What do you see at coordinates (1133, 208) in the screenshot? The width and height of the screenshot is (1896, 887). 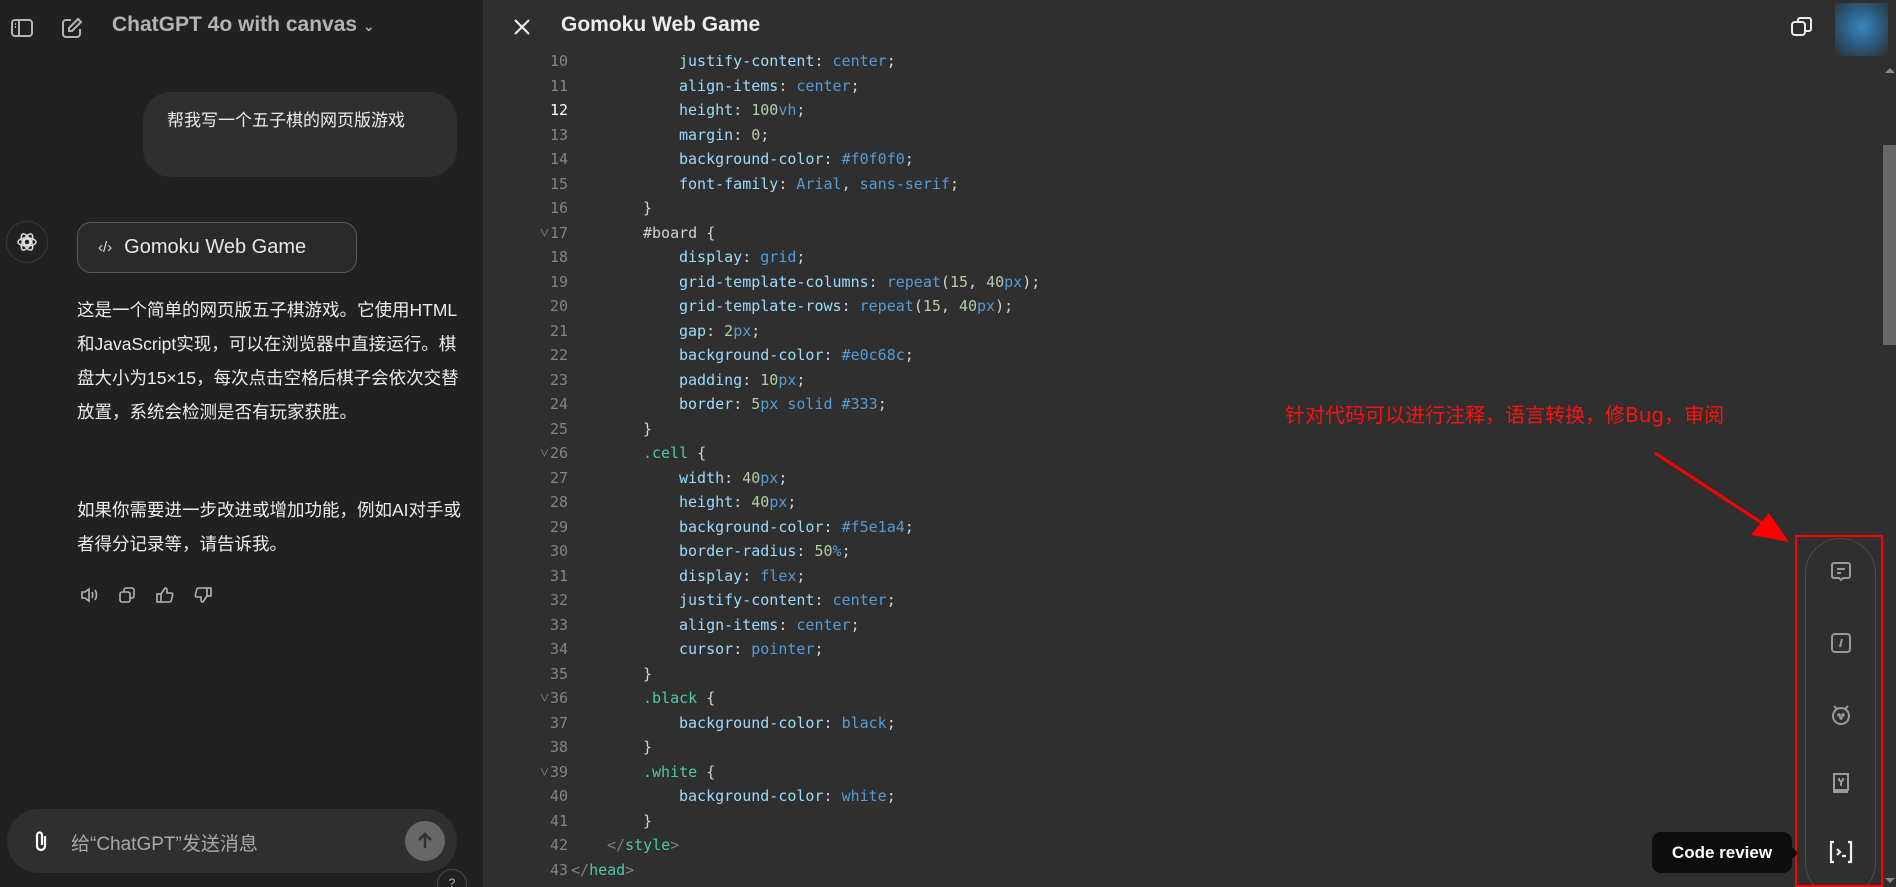 I see `code-line: 16}` at bounding box center [1133, 208].